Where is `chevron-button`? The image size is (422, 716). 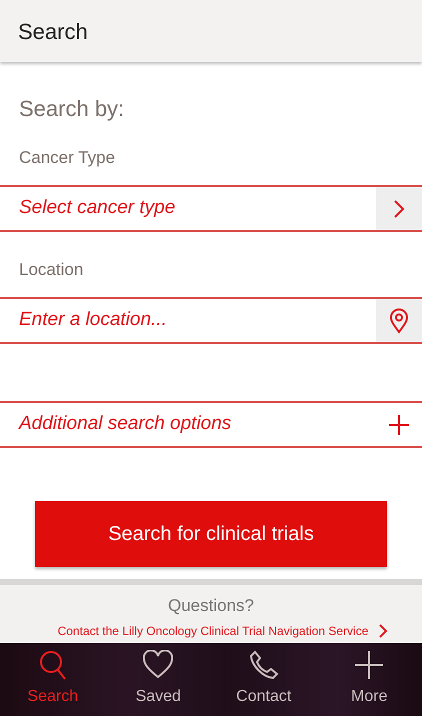
chevron-button is located at coordinates (399, 208).